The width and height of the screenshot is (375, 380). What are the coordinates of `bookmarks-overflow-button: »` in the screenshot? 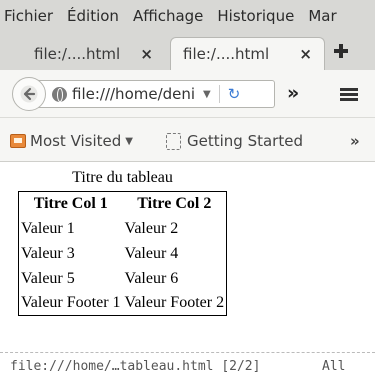 It's located at (355, 141).